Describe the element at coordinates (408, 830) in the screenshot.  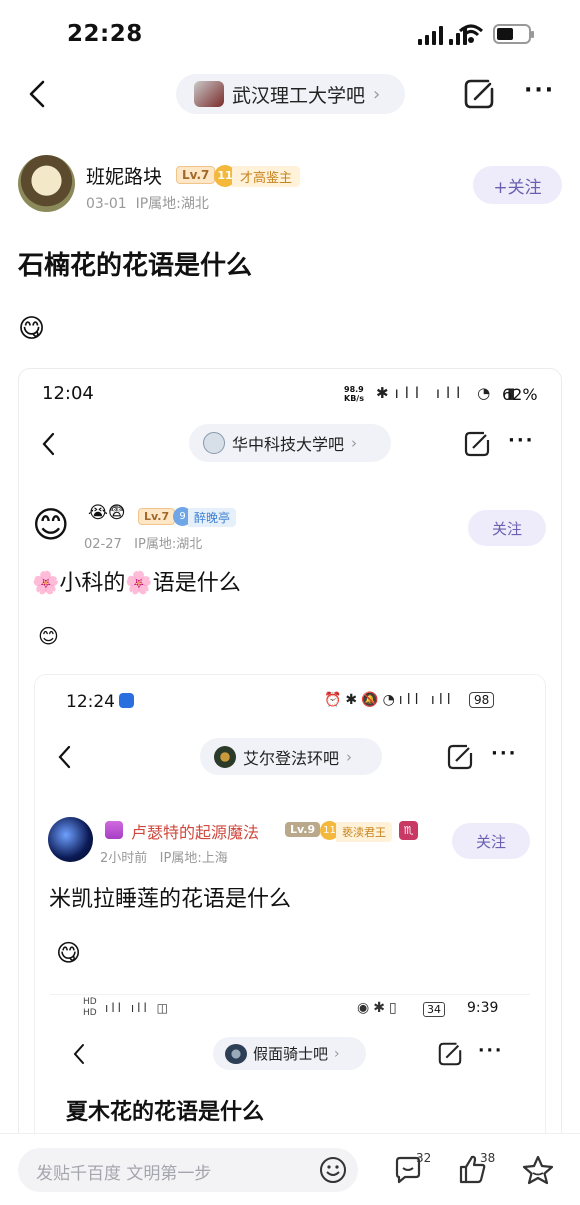
I see `inner2-extra-badge-icon: ♏` at that location.